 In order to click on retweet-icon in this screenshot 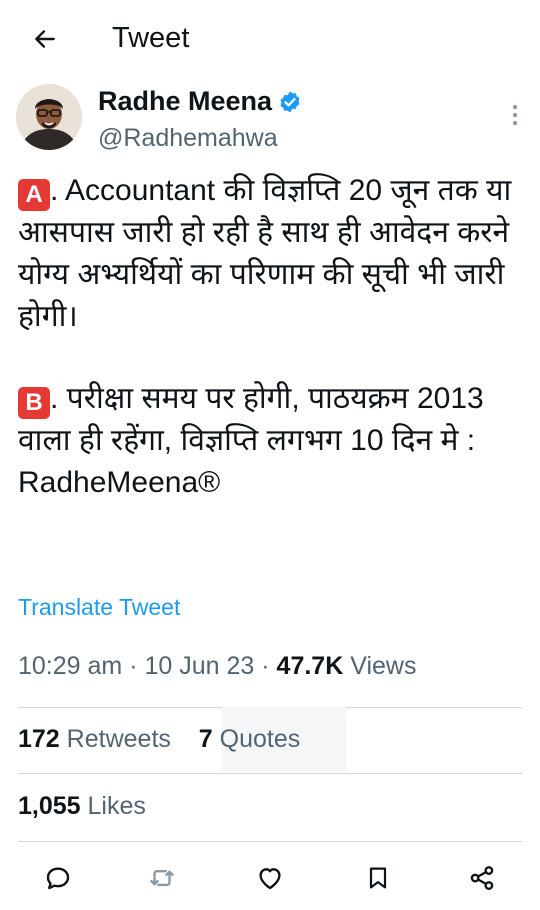, I will do `click(162, 878)`.